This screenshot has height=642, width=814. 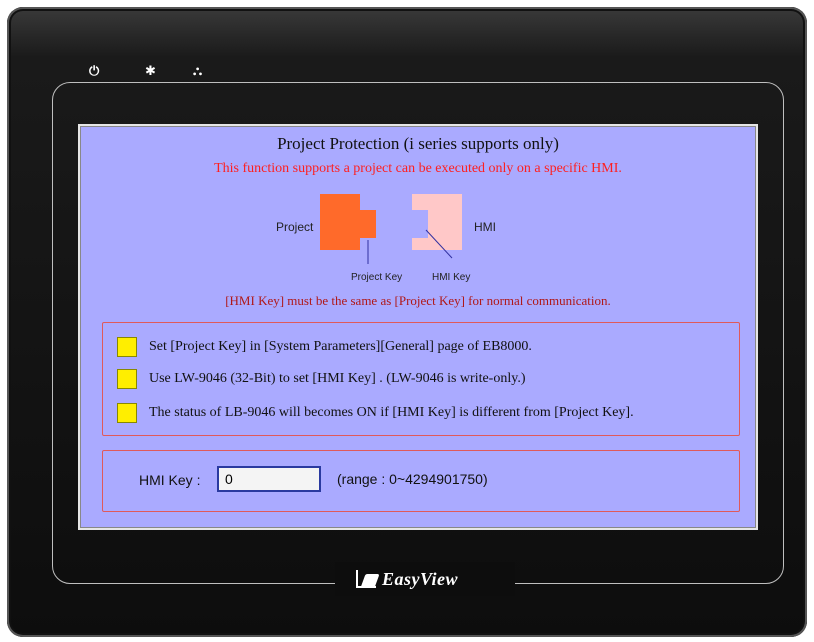 I want to click on diagram-hmi-key-label: HMI Key, so click(x=451, y=277).